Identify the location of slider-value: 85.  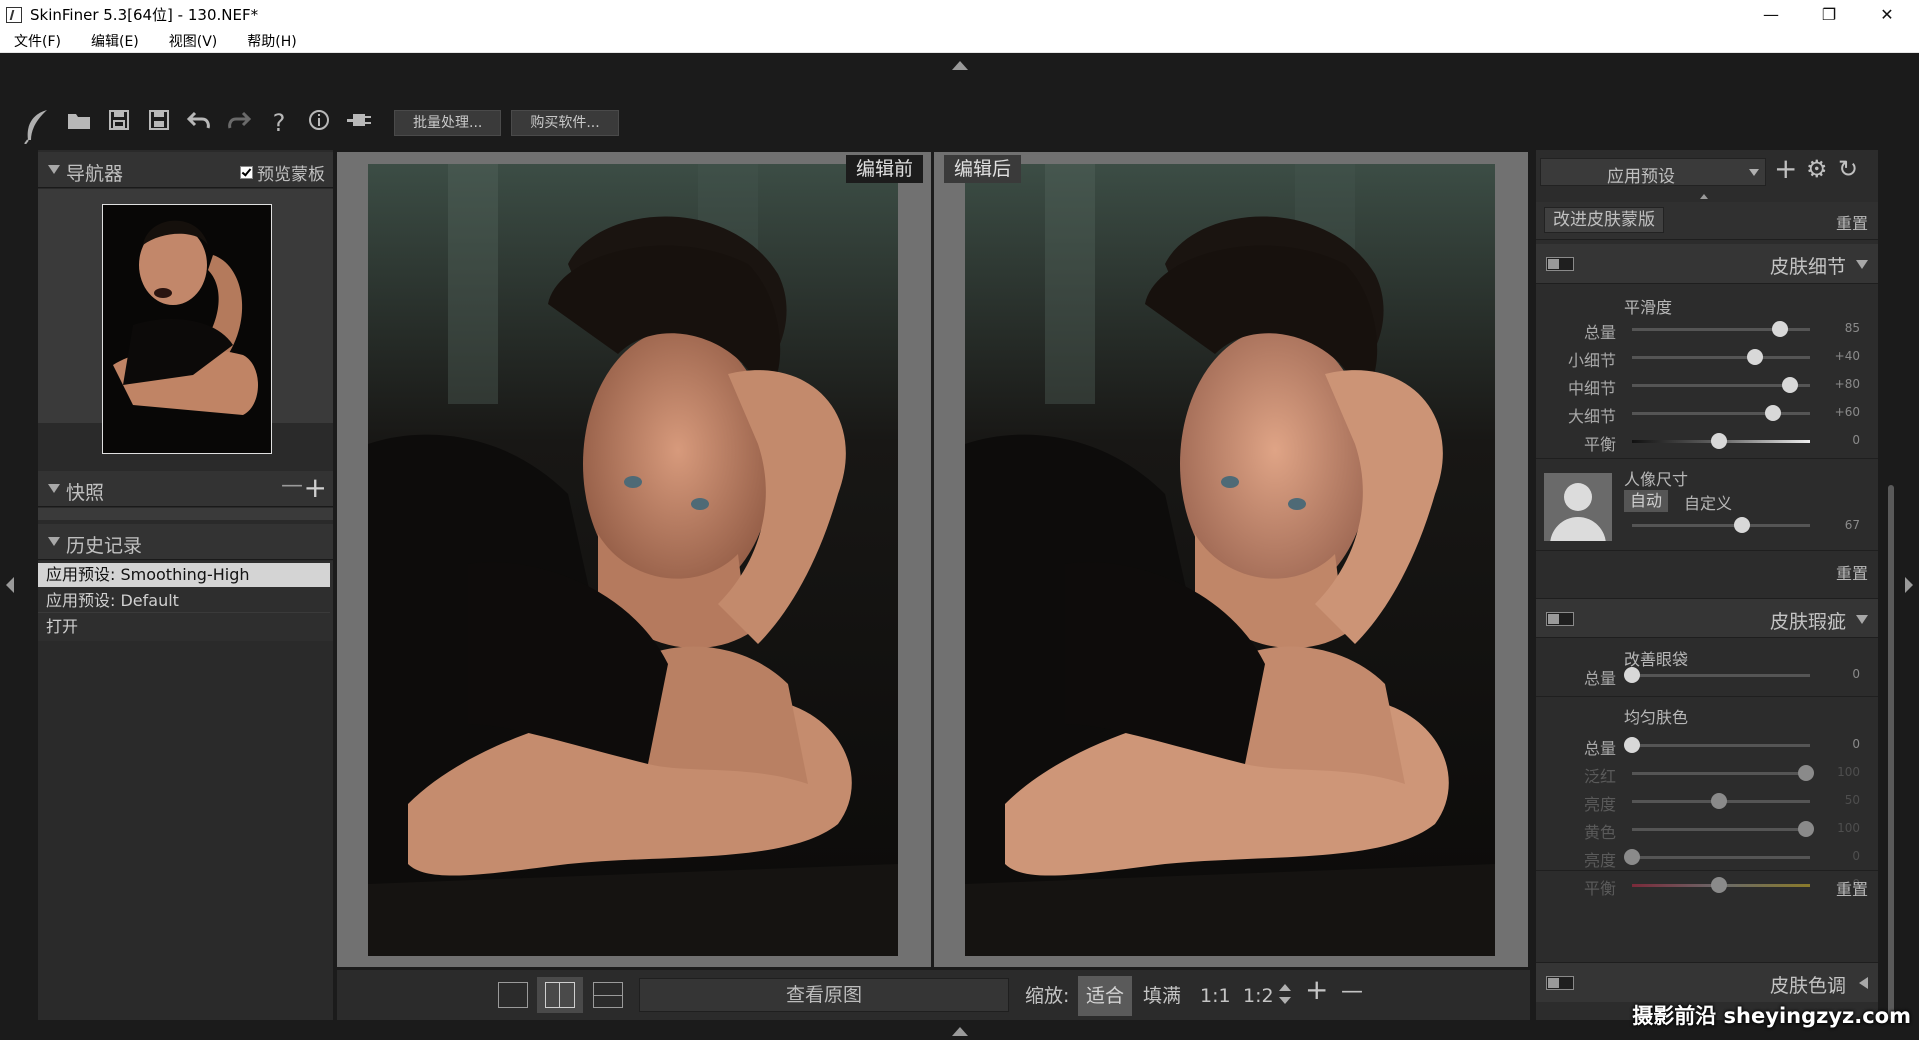
(1852, 328).